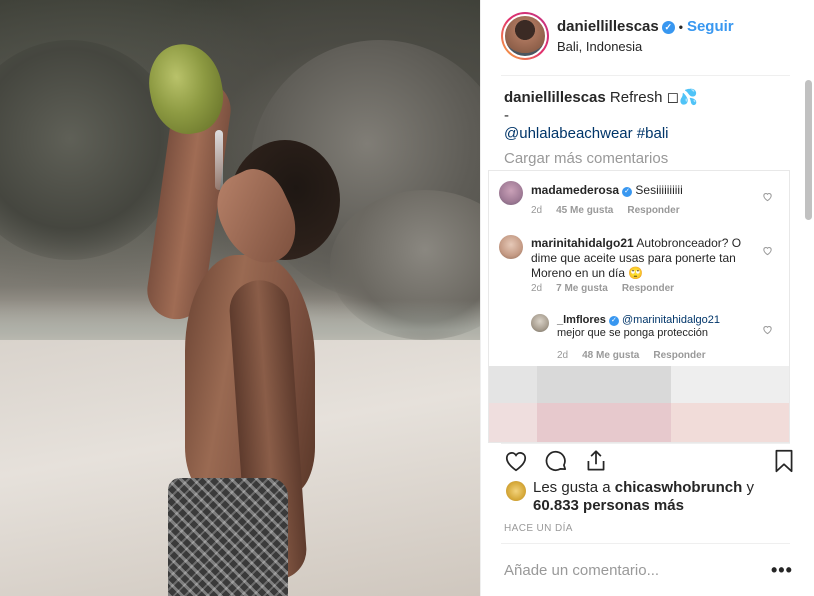 The image size is (814, 596). Describe the element at coordinates (647, 463) in the screenshot. I see `action-bar` at that location.